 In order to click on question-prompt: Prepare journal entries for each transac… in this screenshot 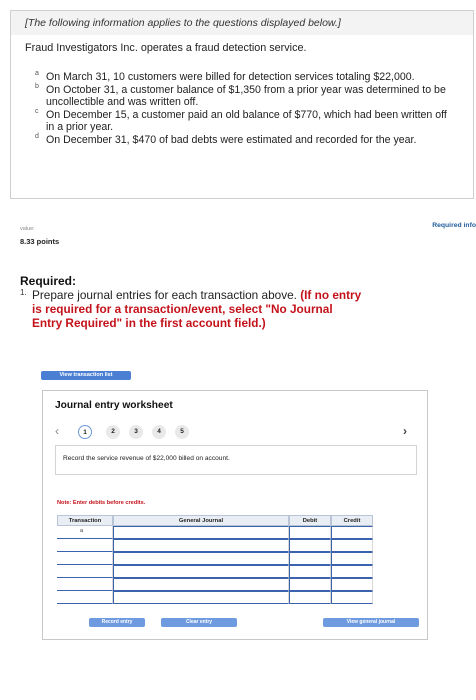, I will do `click(166, 295)`.